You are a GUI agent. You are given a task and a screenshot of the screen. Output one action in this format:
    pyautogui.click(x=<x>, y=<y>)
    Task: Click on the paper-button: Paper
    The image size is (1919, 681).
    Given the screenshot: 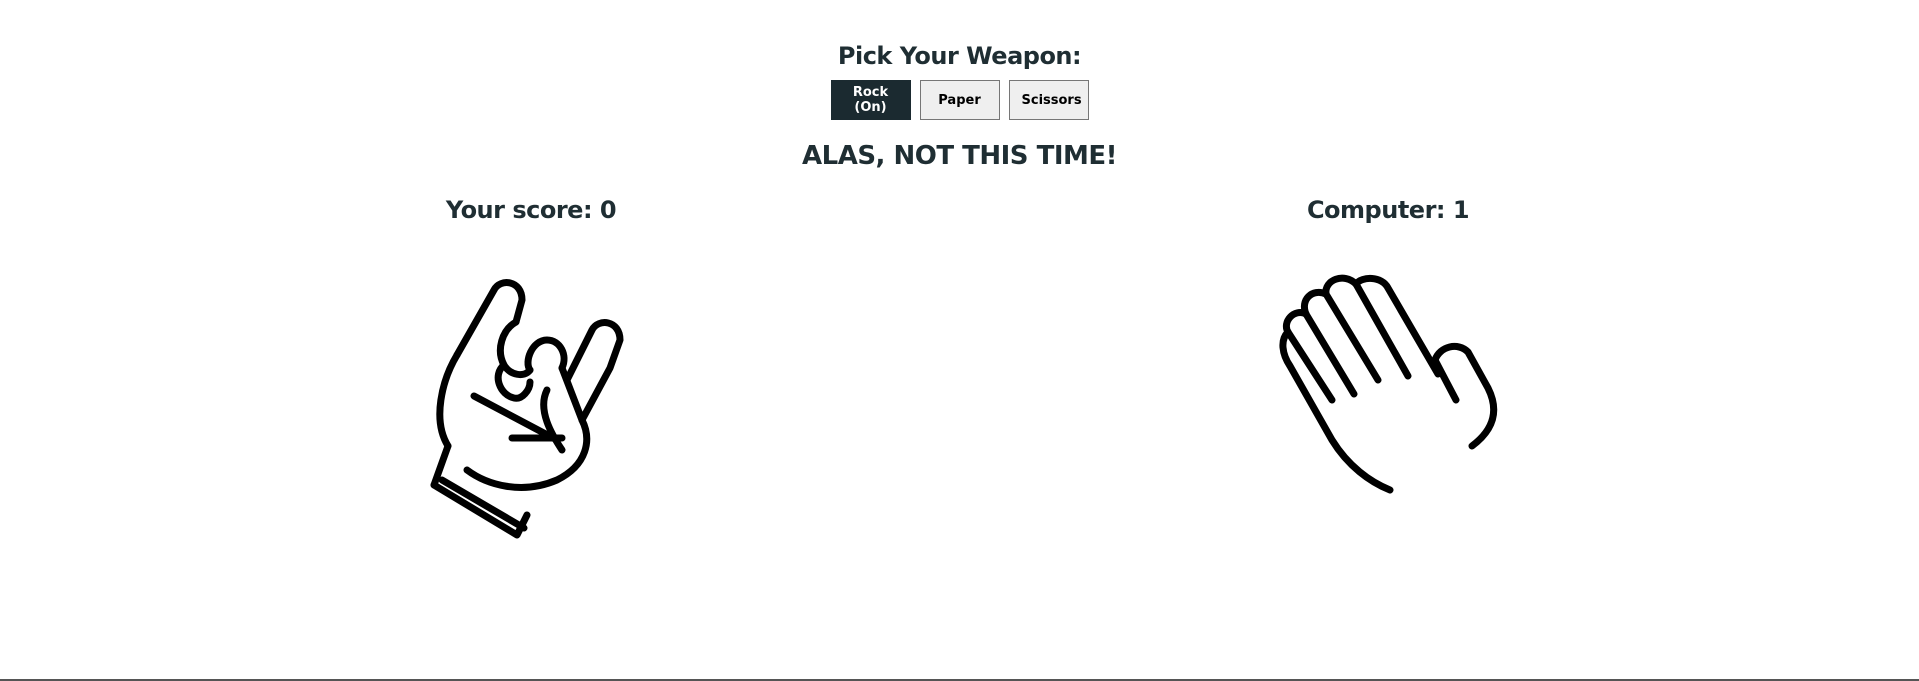 What is the action you would take?
    pyautogui.click(x=959, y=100)
    